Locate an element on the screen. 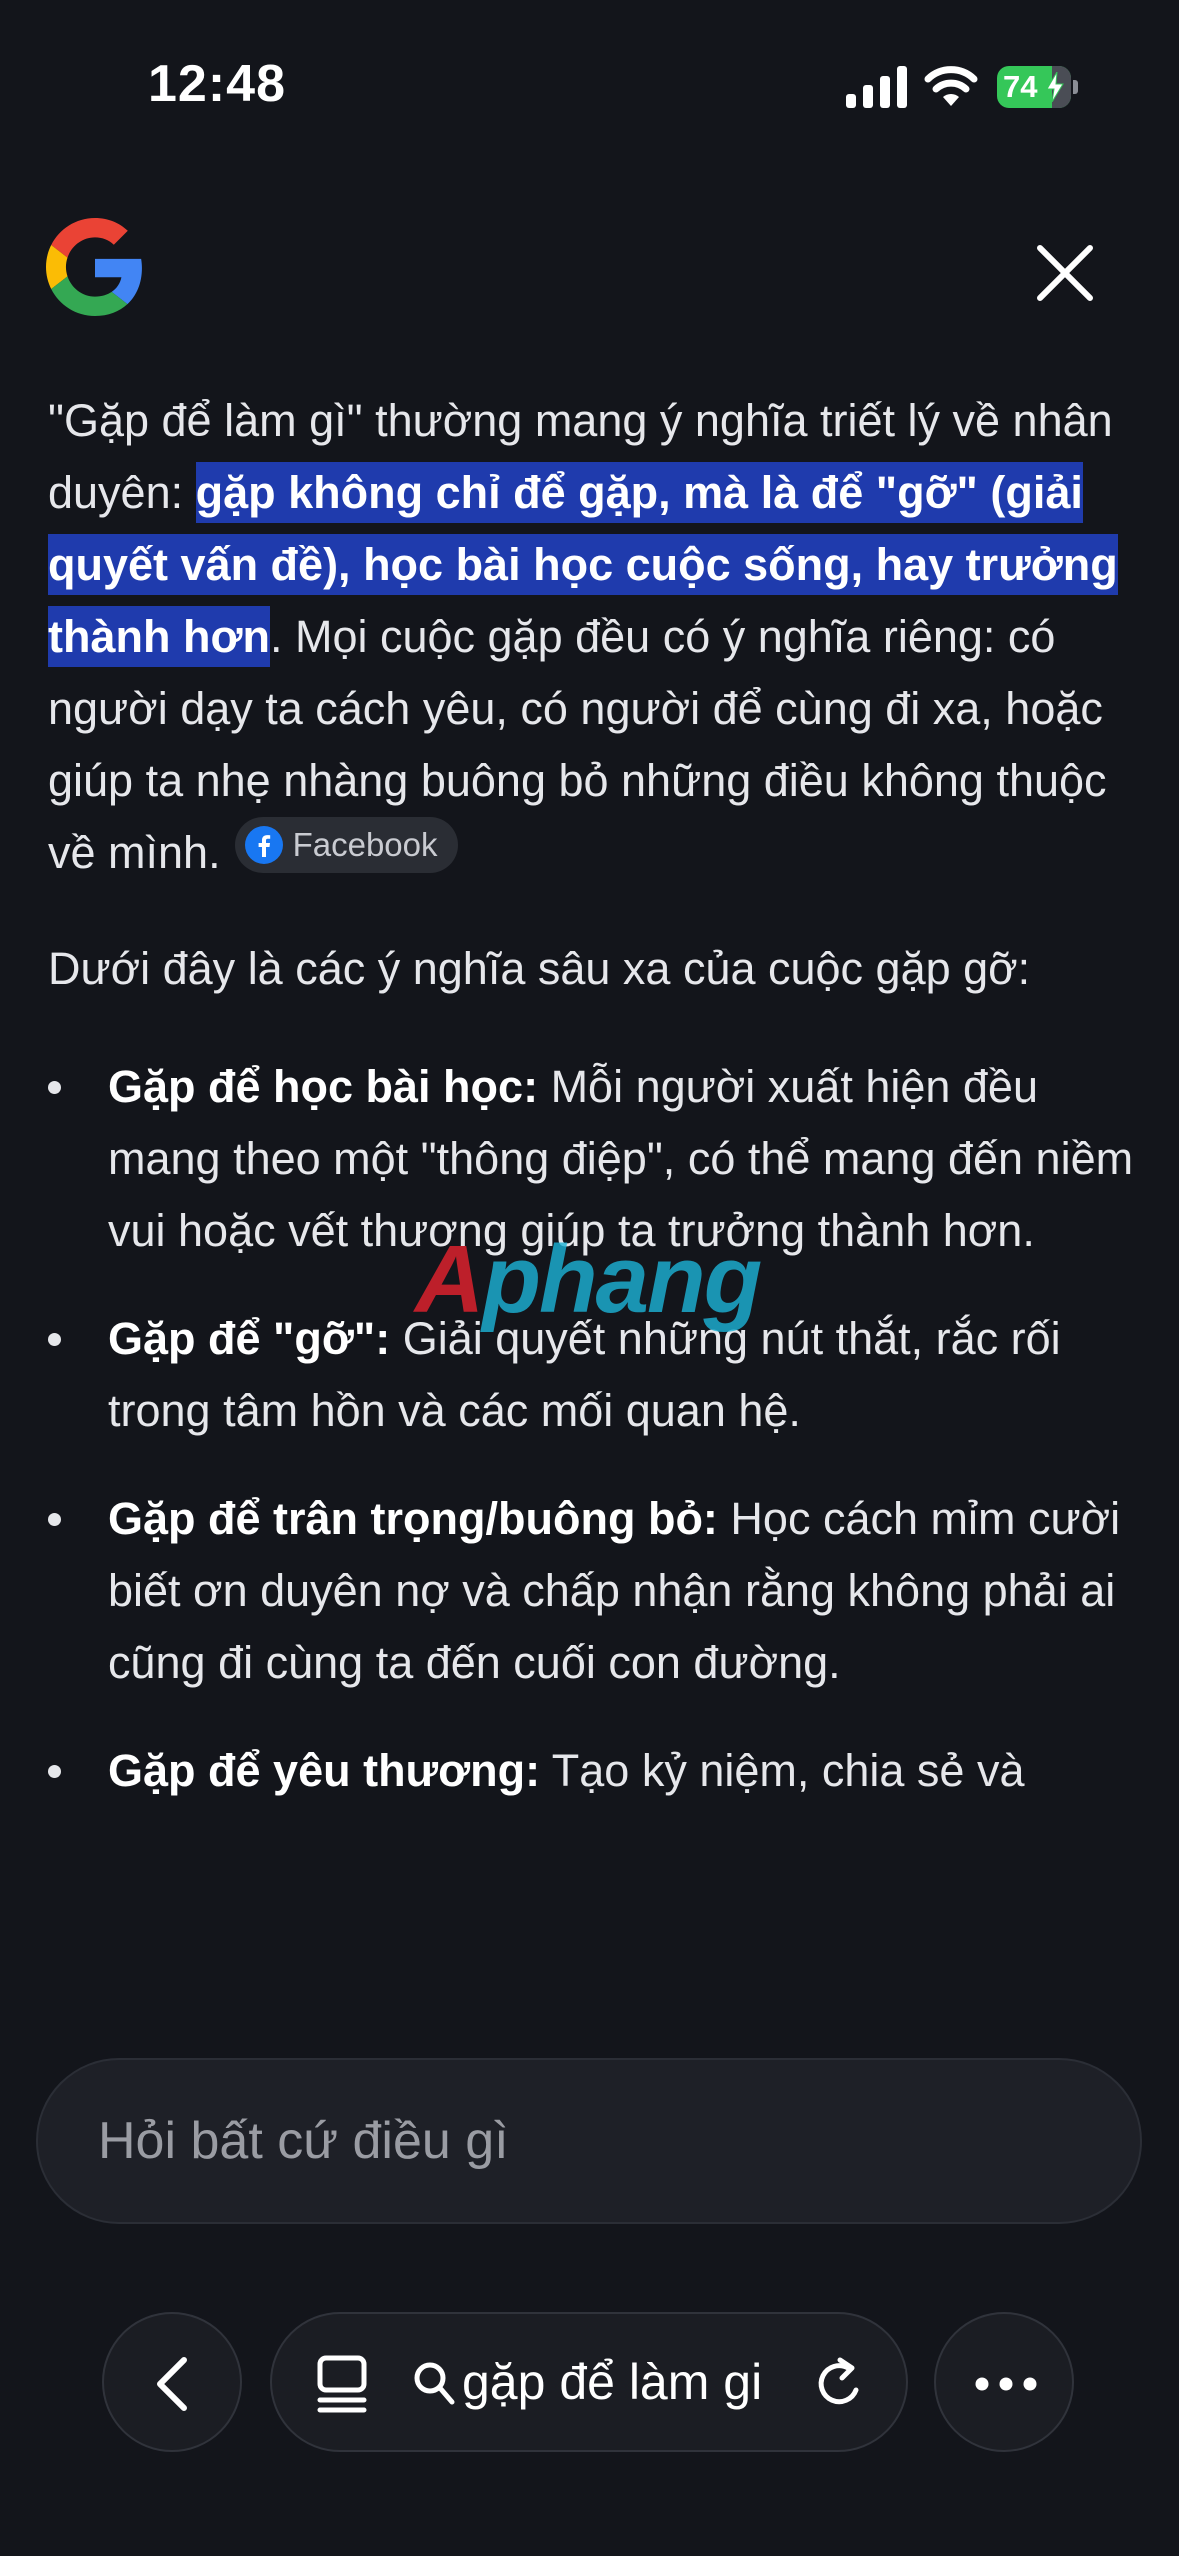 The height and width of the screenshot is (2556, 1179). source-chip-facebook: Facebook is located at coordinates (346, 845).